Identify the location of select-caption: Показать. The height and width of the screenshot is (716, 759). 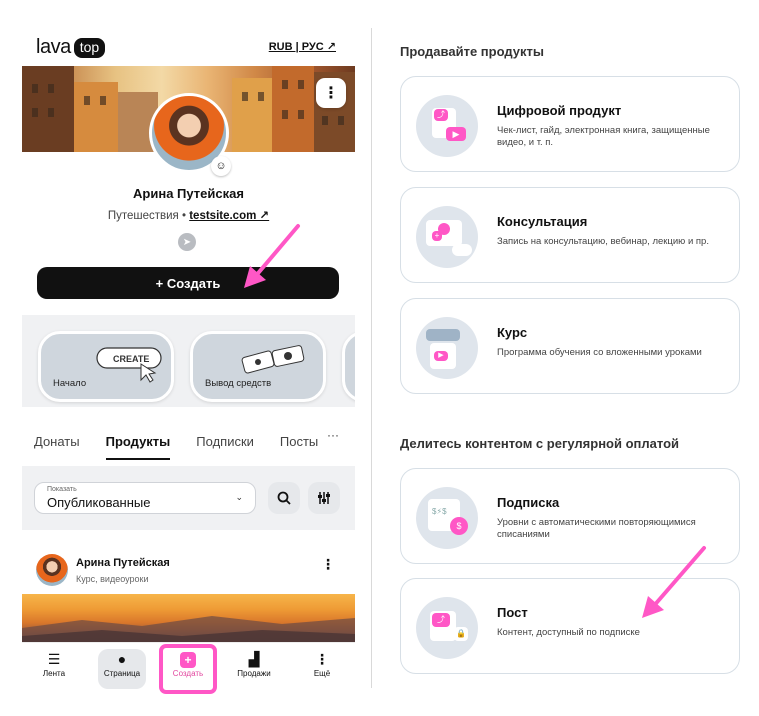
(62, 489).